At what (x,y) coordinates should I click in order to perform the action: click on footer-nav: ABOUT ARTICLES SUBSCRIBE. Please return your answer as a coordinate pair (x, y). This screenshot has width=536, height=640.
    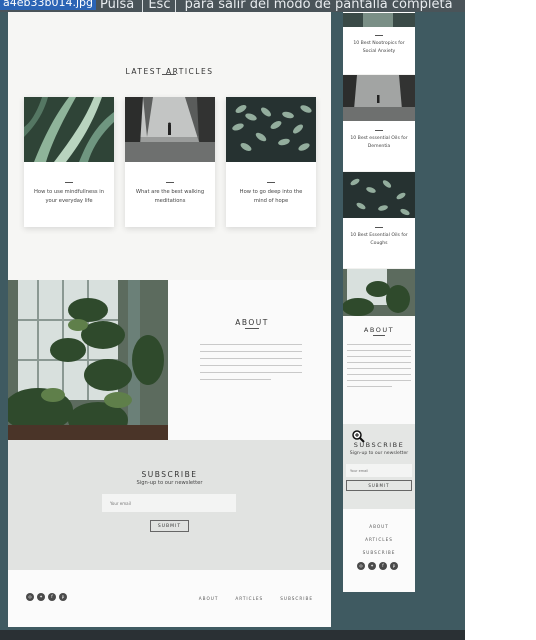
    Looking at the image, I should click on (256, 598).